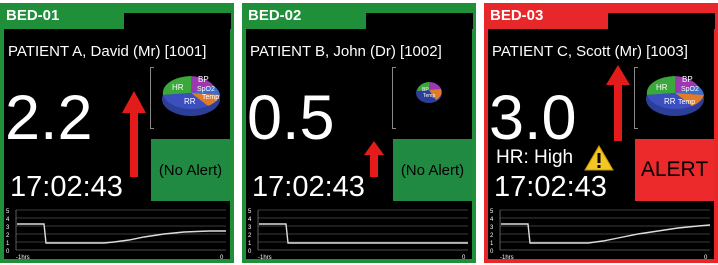 This screenshot has height=265, width=718. I want to click on alert-button: ALERT, so click(674, 170).